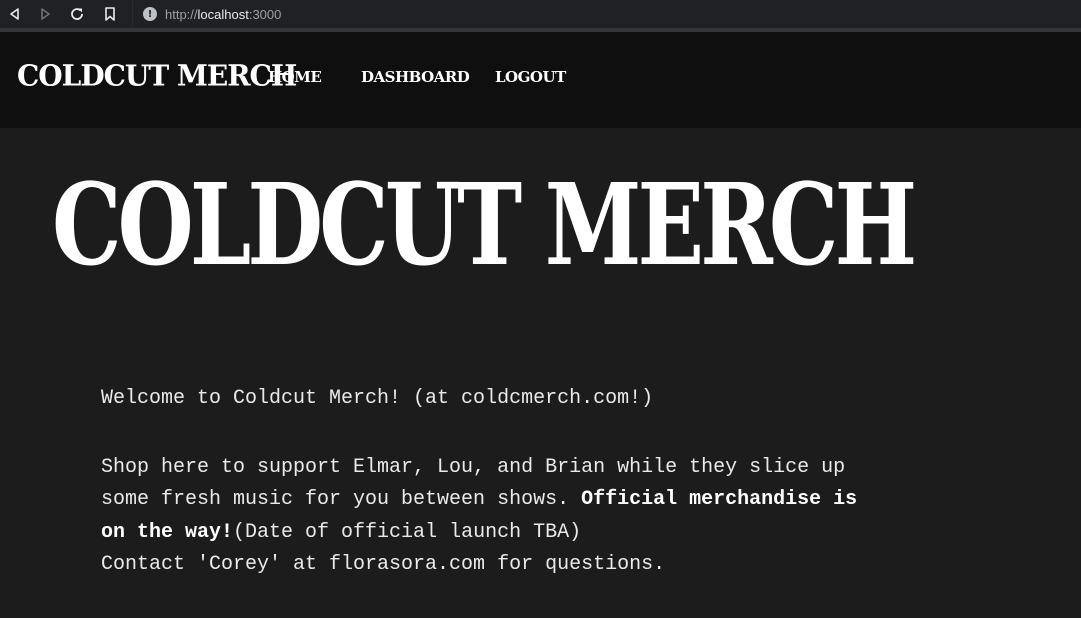 This screenshot has width=1081, height=618. Describe the element at coordinates (15, 14) in the screenshot. I see `back-icon` at that location.